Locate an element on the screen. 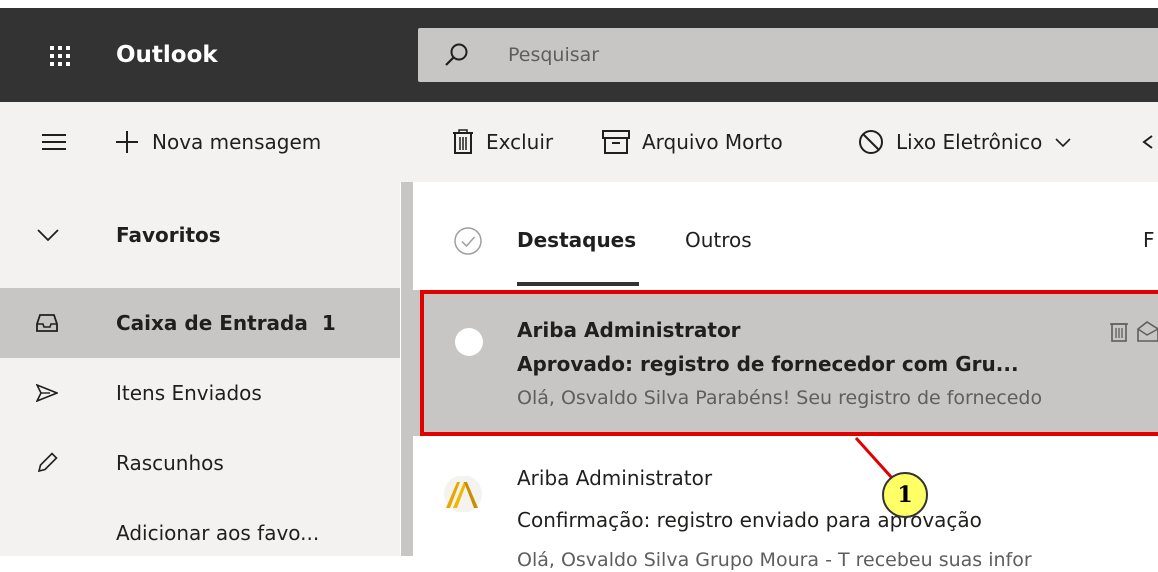  sidebar-item-inbox: Caixa de Entrada 1 is located at coordinates (200, 323).